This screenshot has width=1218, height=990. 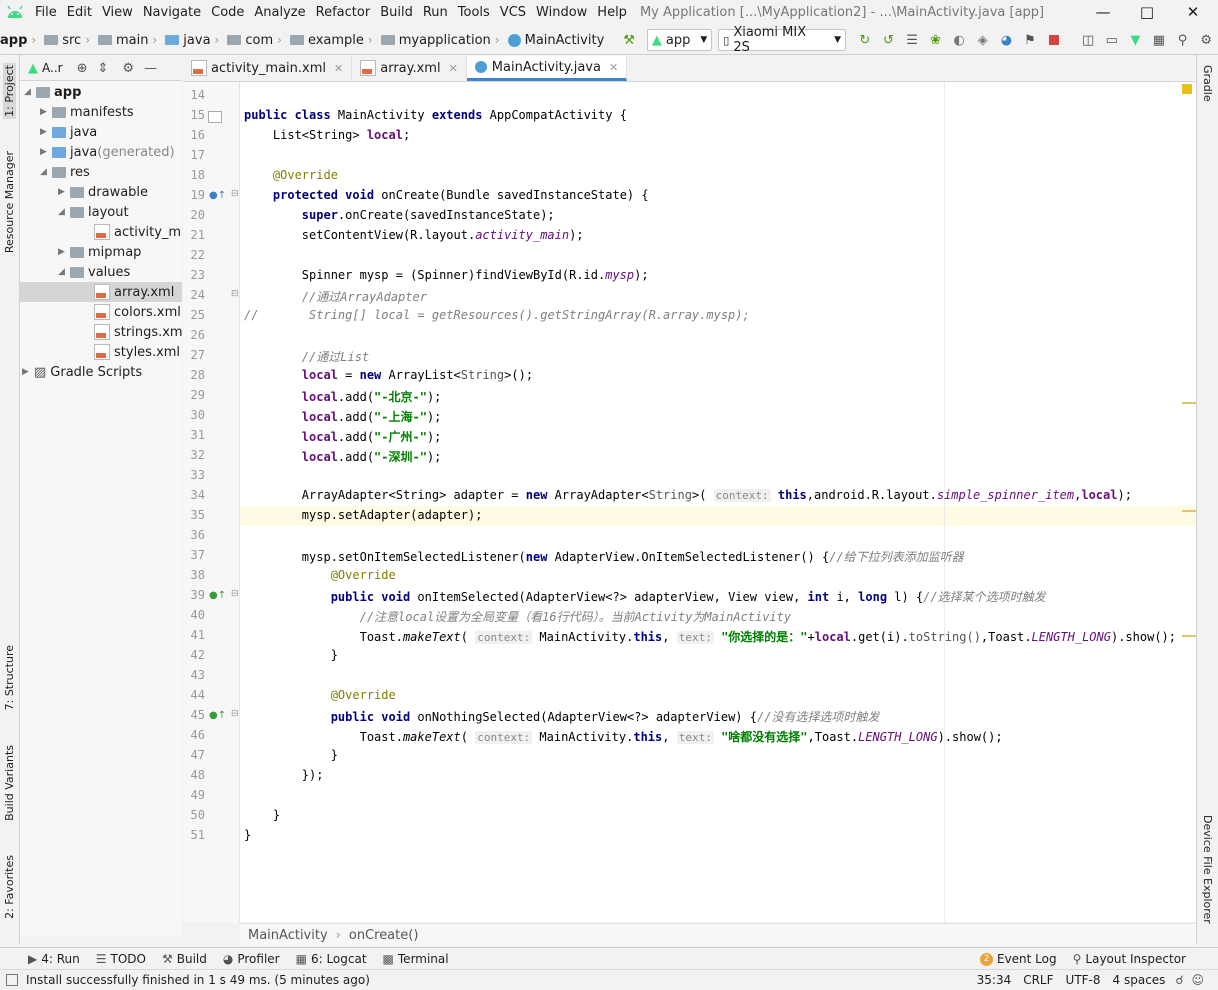 I want to click on tree-node-layout: ◢ layout, so click(x=93, y=212).